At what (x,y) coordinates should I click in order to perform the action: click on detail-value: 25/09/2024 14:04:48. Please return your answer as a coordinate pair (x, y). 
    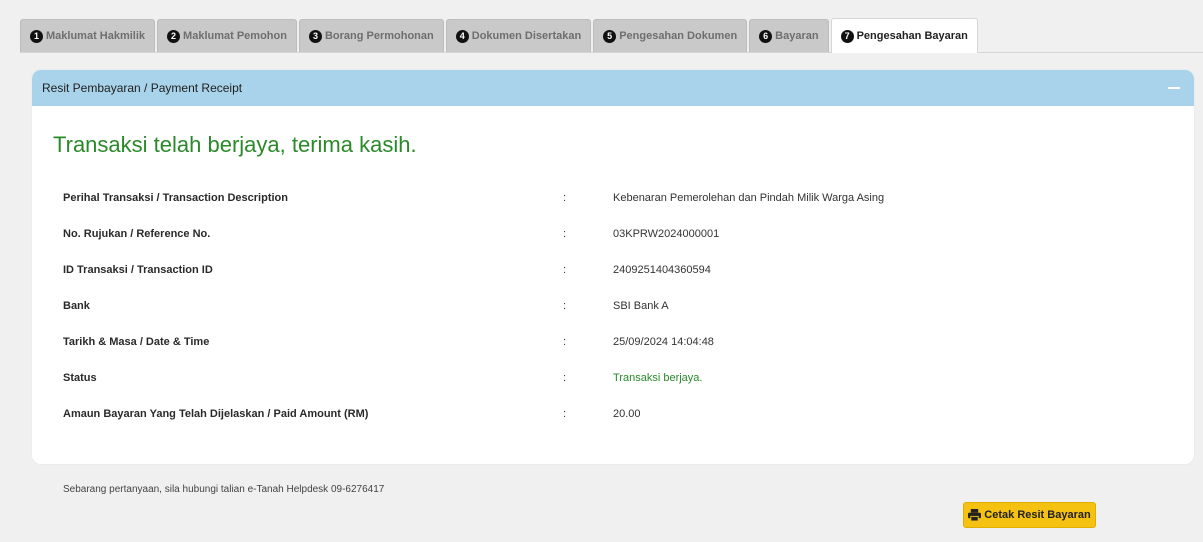
    Looking at the image, I should click on (663, 342).